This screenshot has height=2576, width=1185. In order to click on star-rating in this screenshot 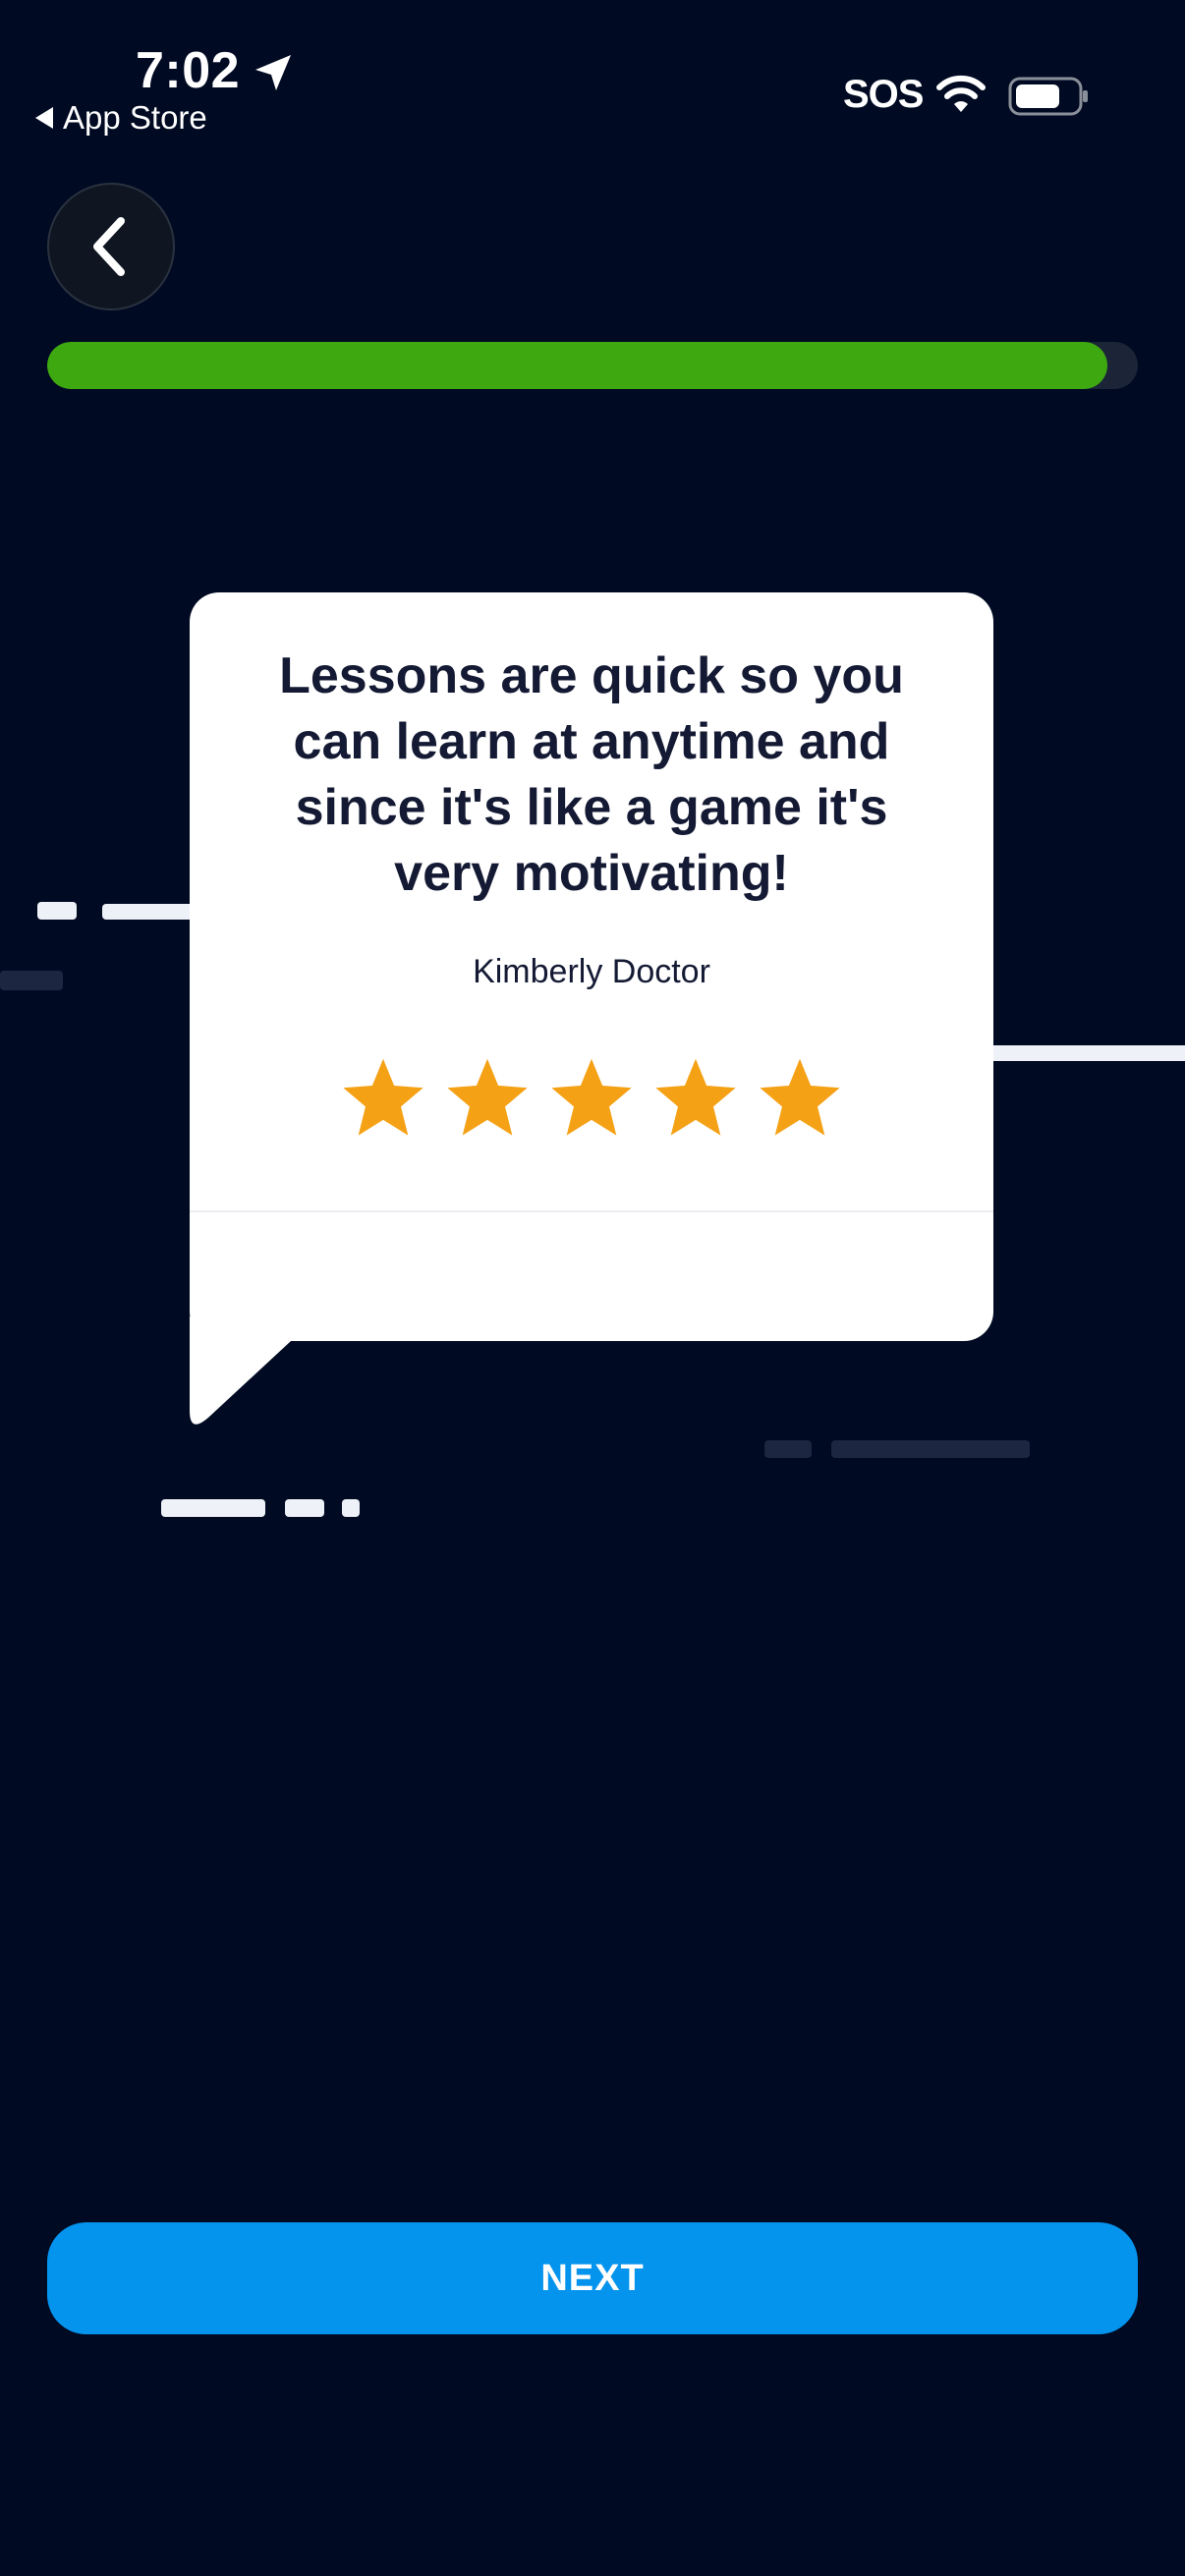, I will do `click(592, 1098)`.